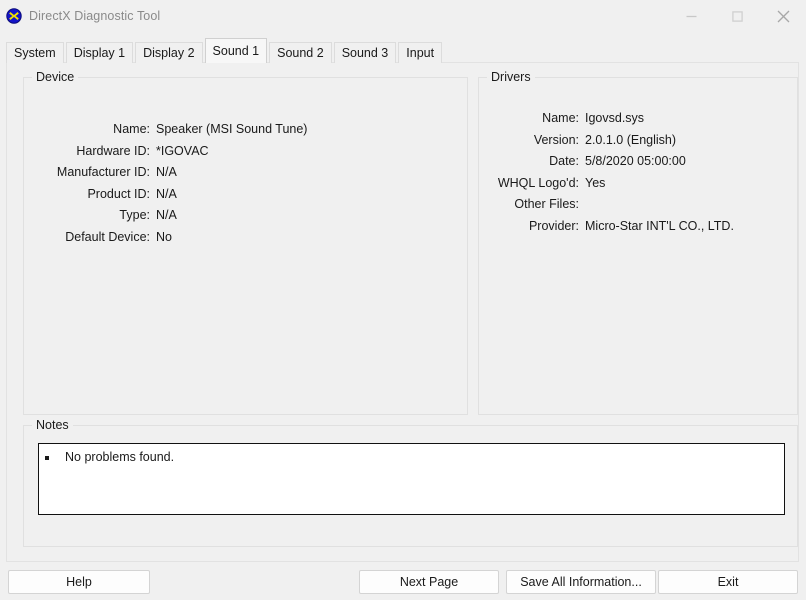 Image resolution: width=806 pixels, height=600 pixels. I want to click on notes-group-label: Notes, so click(52, 425).